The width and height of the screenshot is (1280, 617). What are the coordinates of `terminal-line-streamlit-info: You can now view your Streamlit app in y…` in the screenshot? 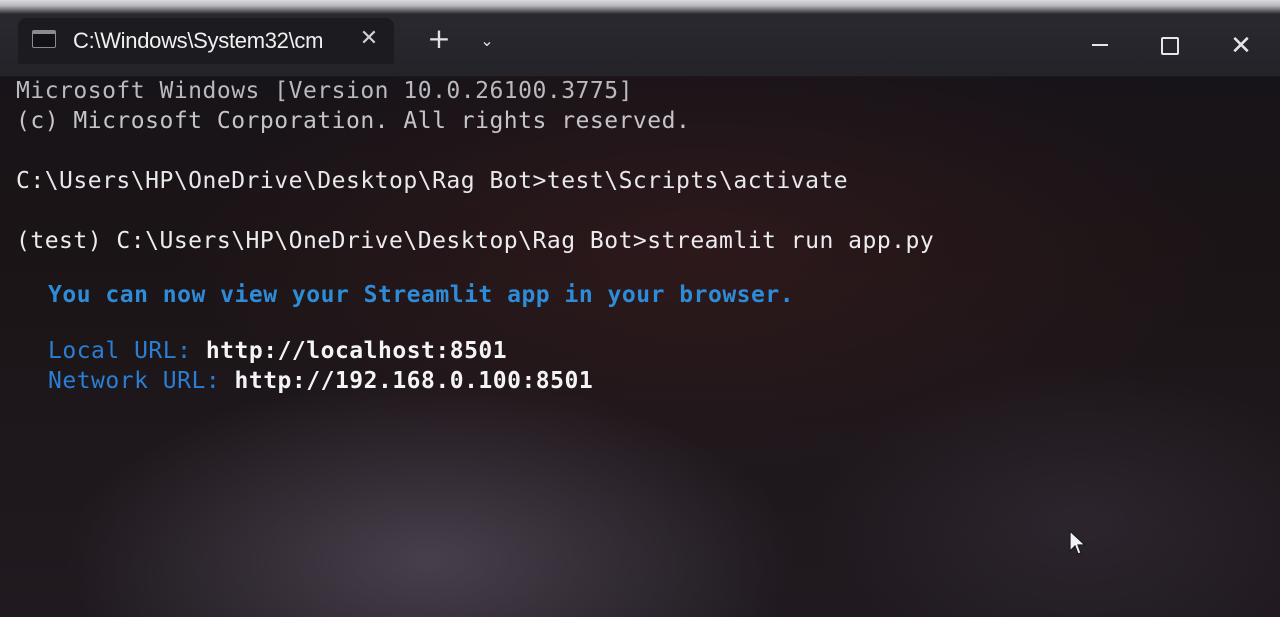 It's located at (421, 295).